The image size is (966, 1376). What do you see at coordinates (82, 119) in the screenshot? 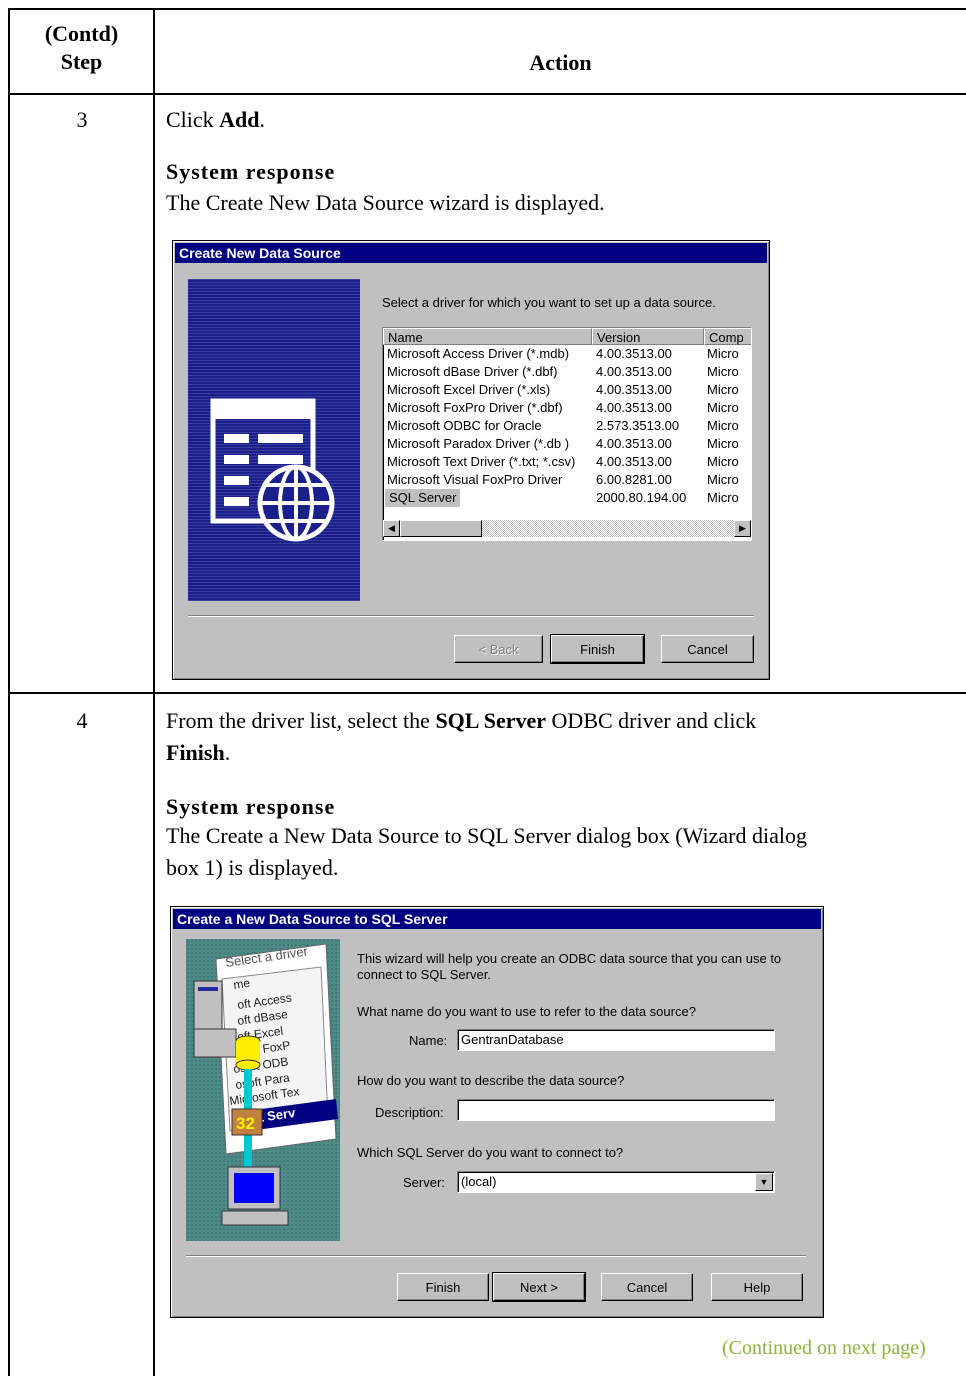
I see `step3-number: 3` at bounding box center [82, 119].